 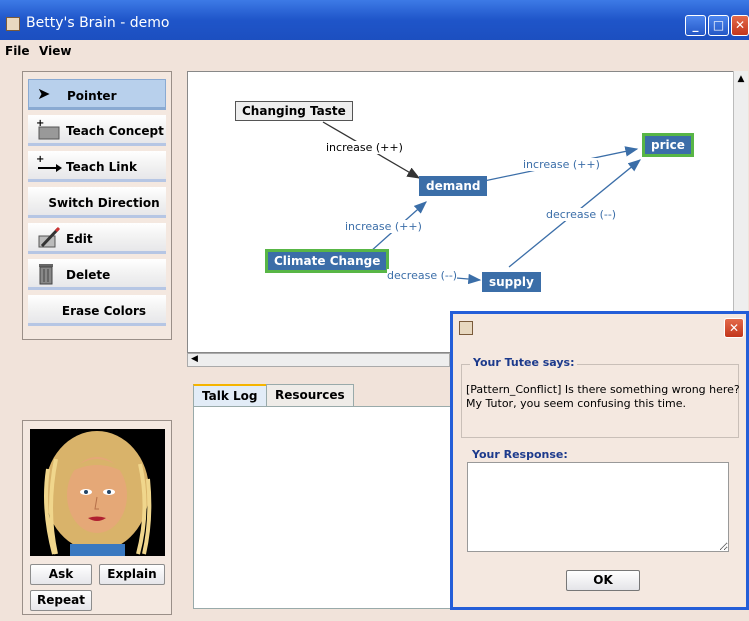 What do you see at coordinates (383, 226) in the screenshot?
I see `link-label-climate-demand: increase (++)` at bounding box center [383, 226].